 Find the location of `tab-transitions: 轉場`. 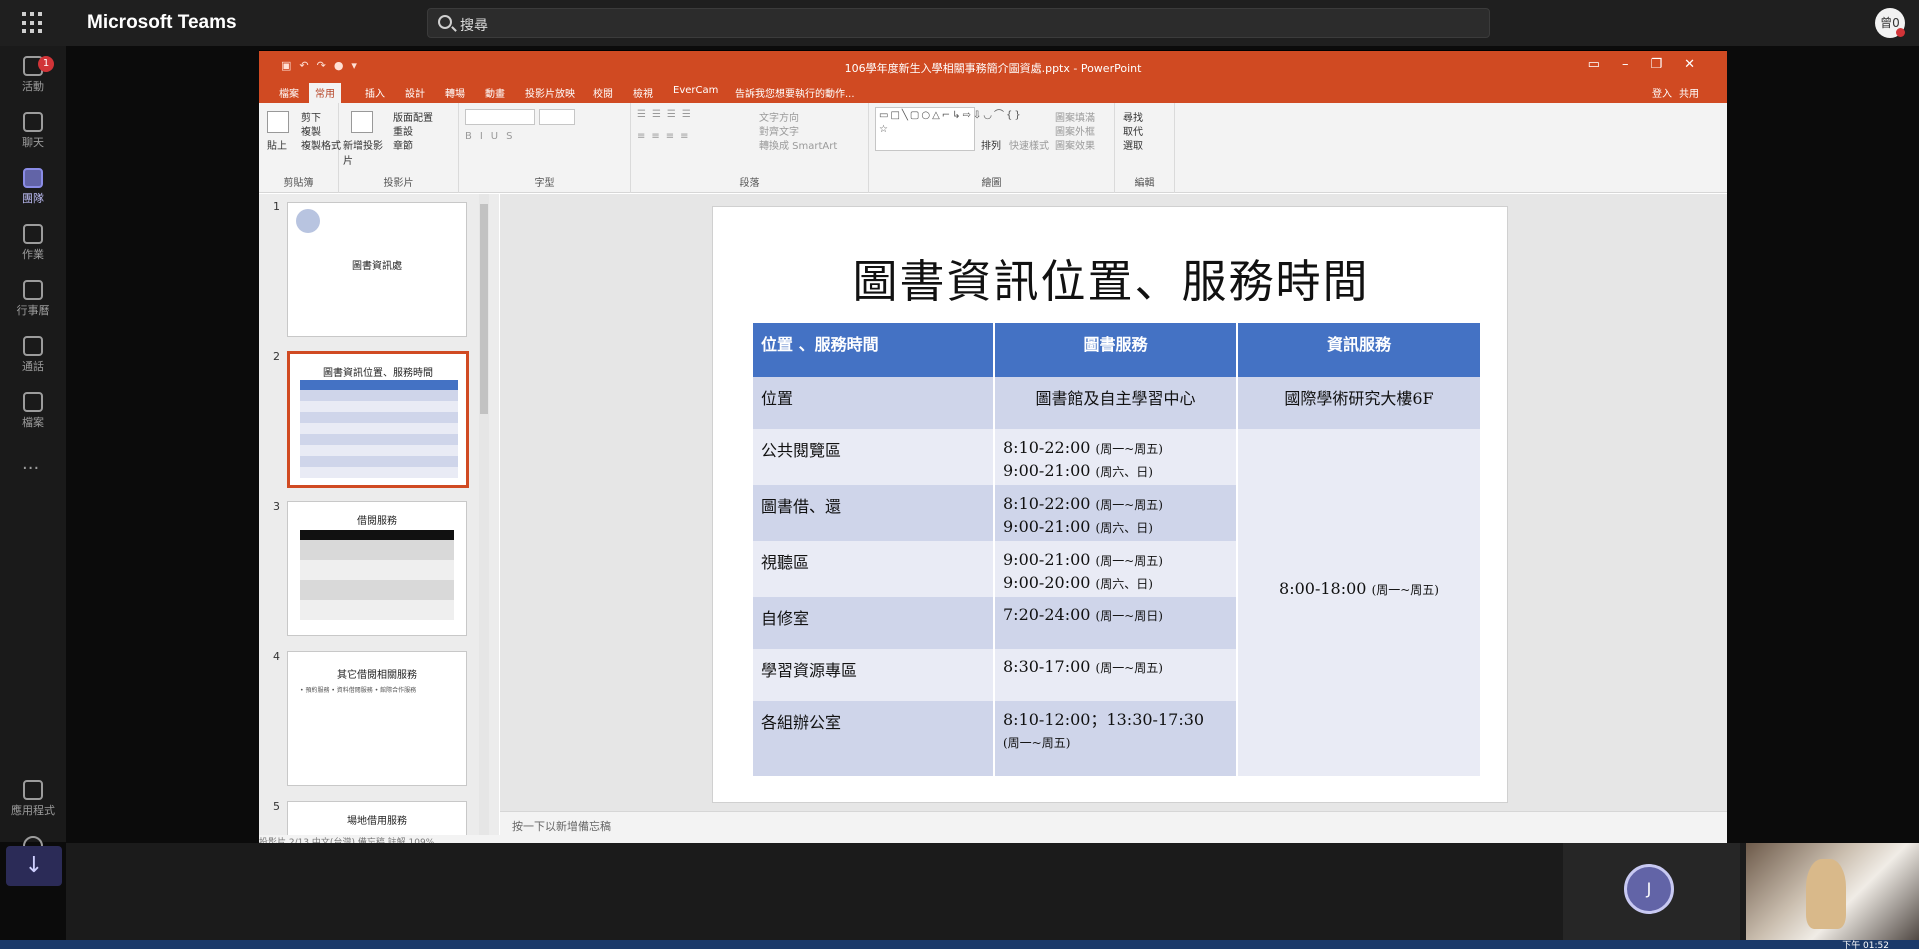

tab-transitions: 轉場 is located at coordinates (455, 92).